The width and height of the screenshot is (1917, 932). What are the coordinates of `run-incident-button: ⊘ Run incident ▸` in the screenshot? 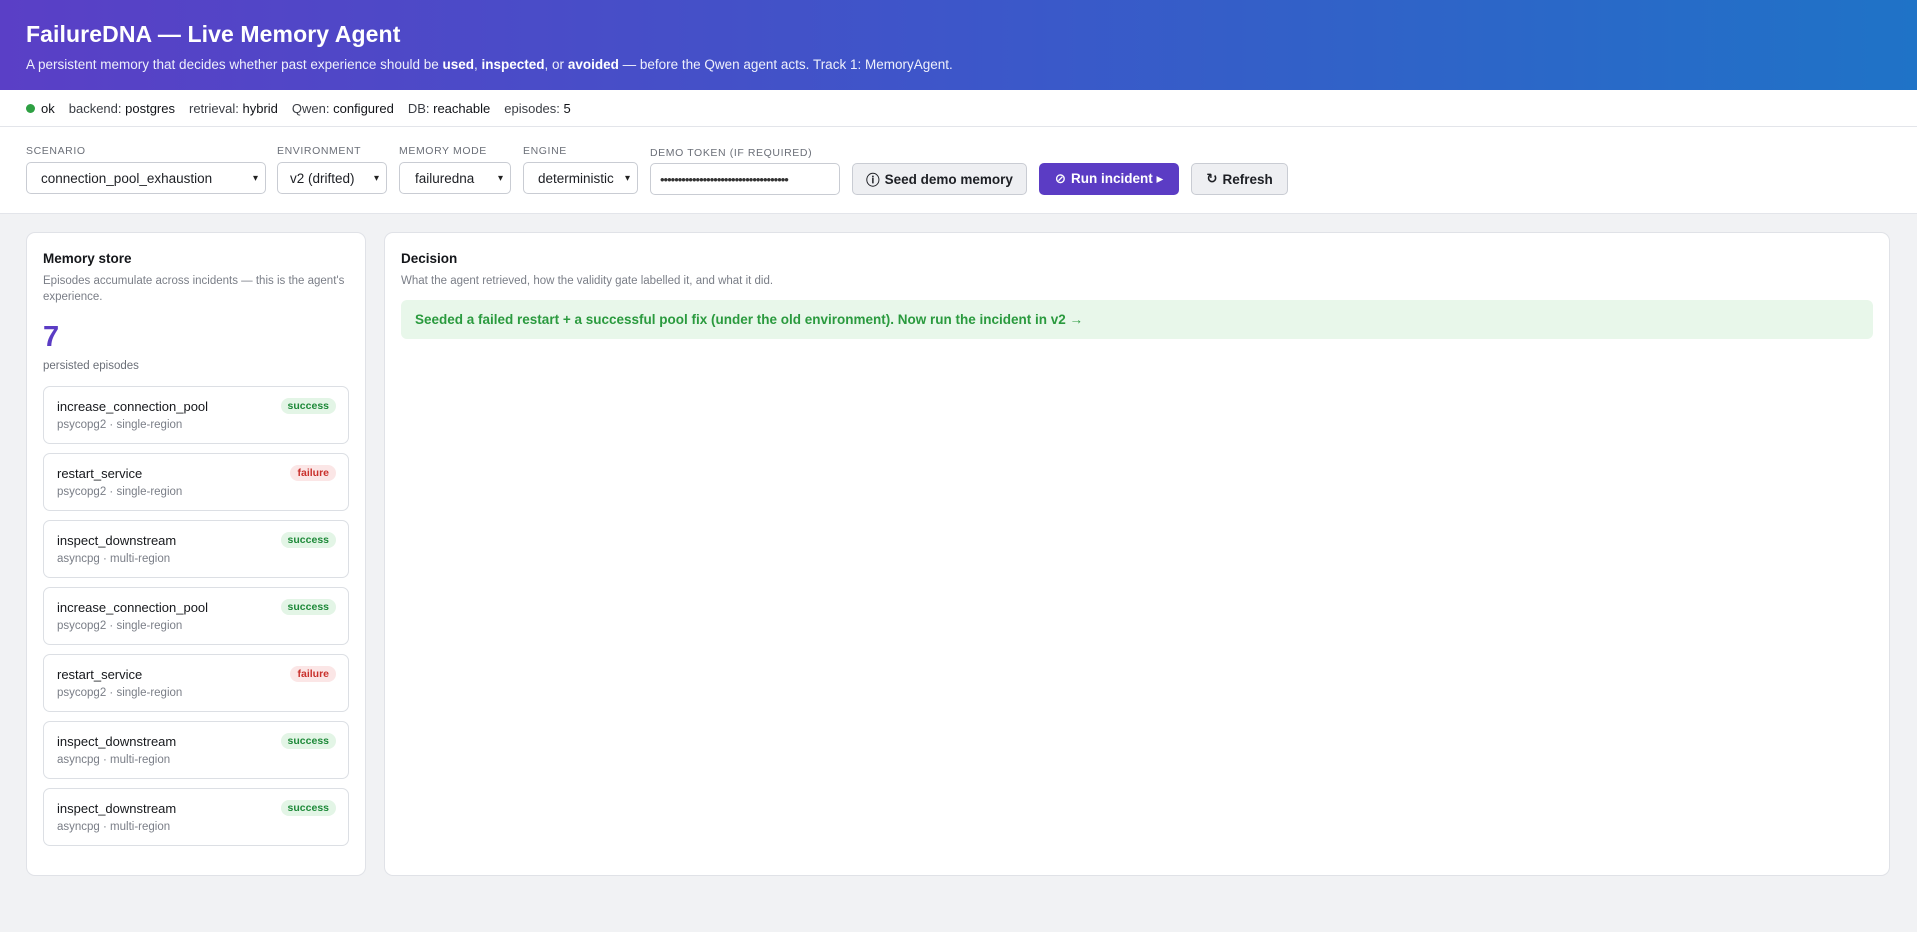 It's located at (1109, 179).